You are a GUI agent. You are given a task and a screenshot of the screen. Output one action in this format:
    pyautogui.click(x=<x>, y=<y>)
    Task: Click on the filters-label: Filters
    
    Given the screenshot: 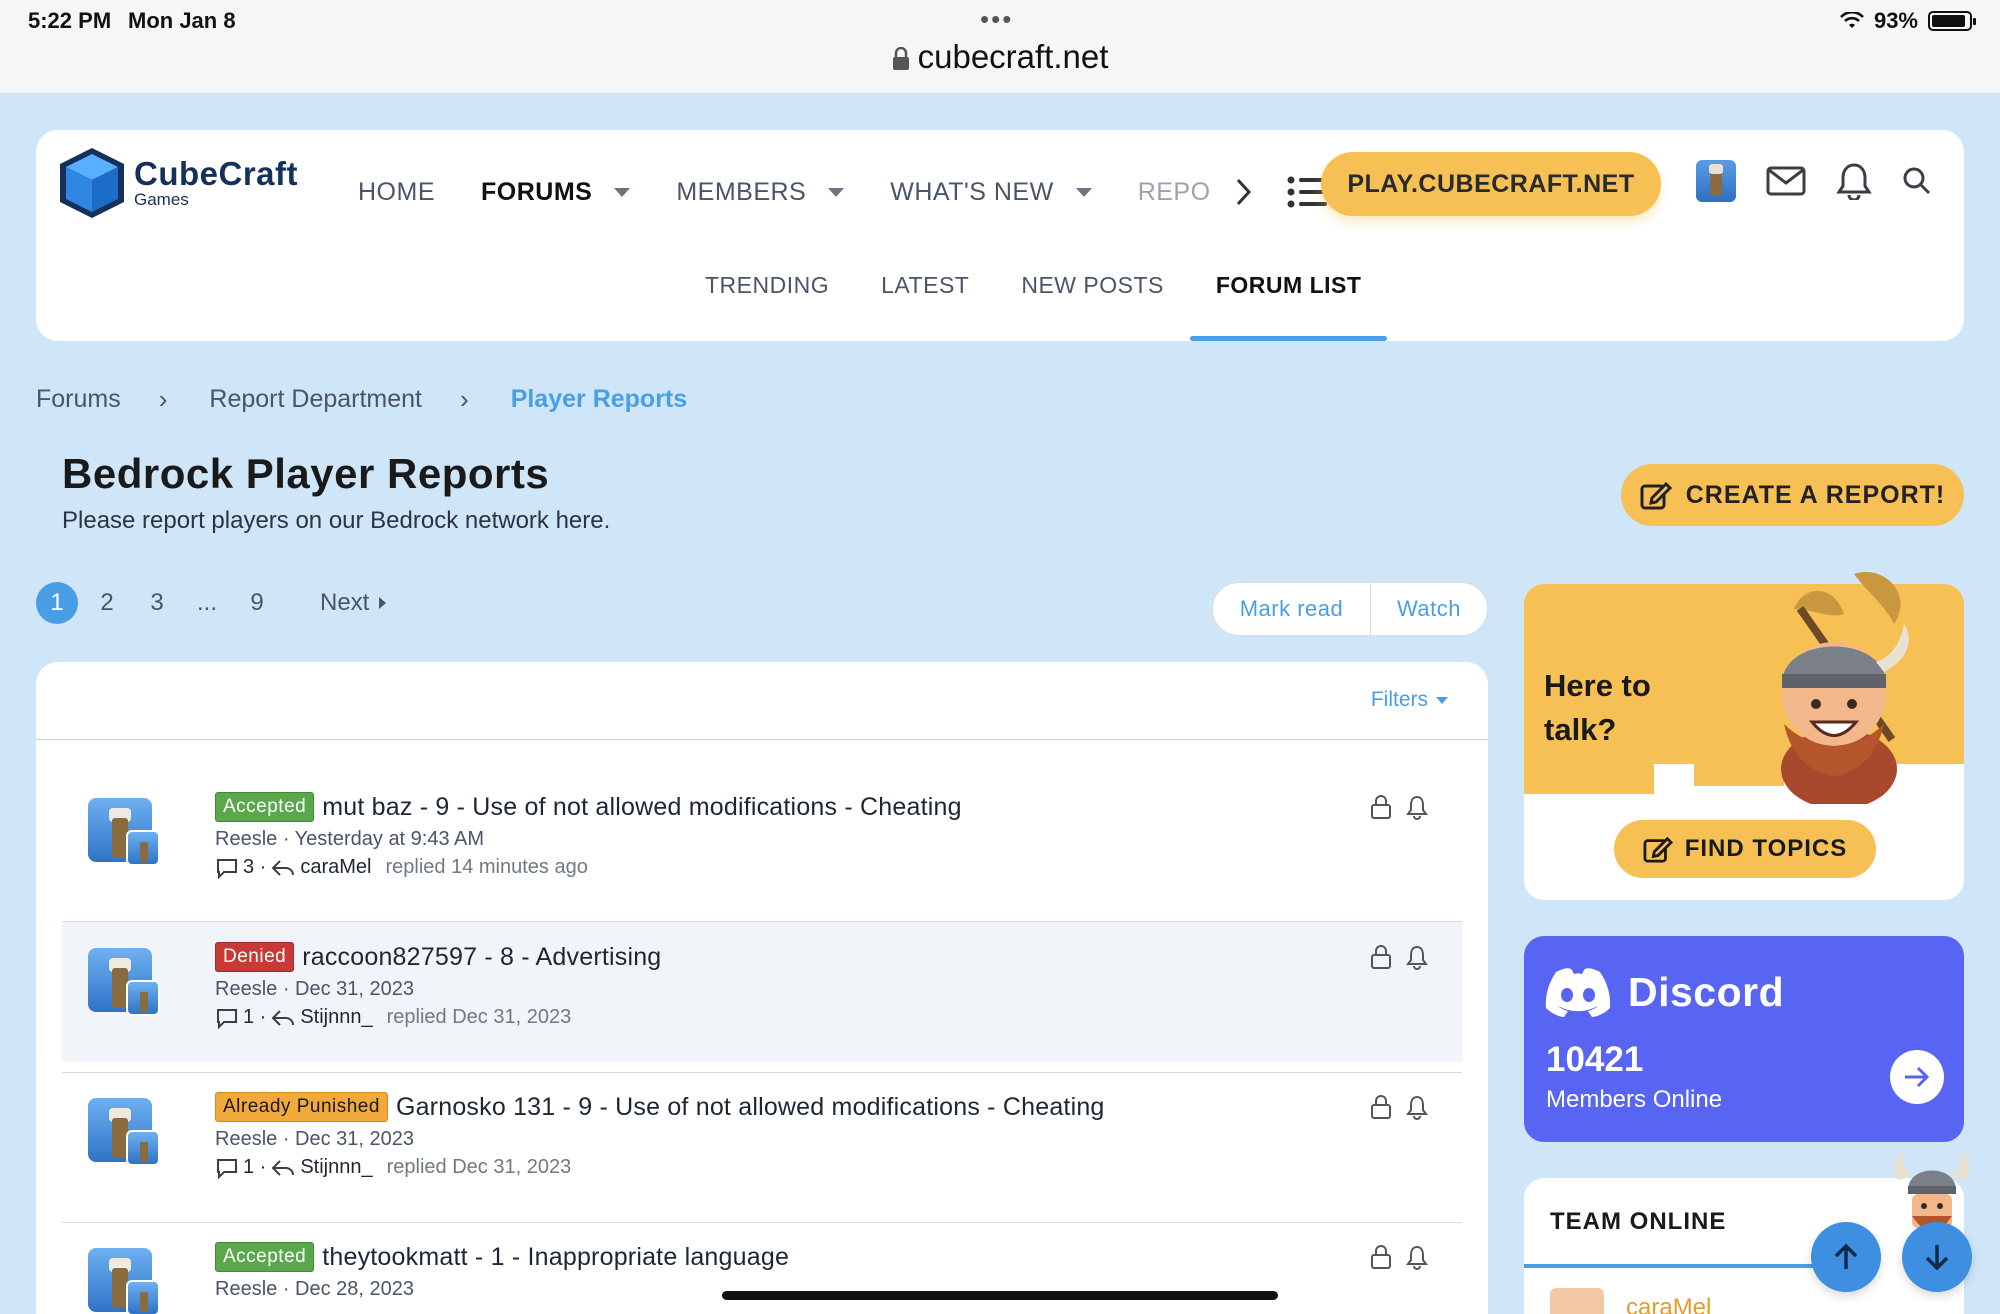 What is the action you would take?
    pyautogui.click(x=1399, y=699)
    